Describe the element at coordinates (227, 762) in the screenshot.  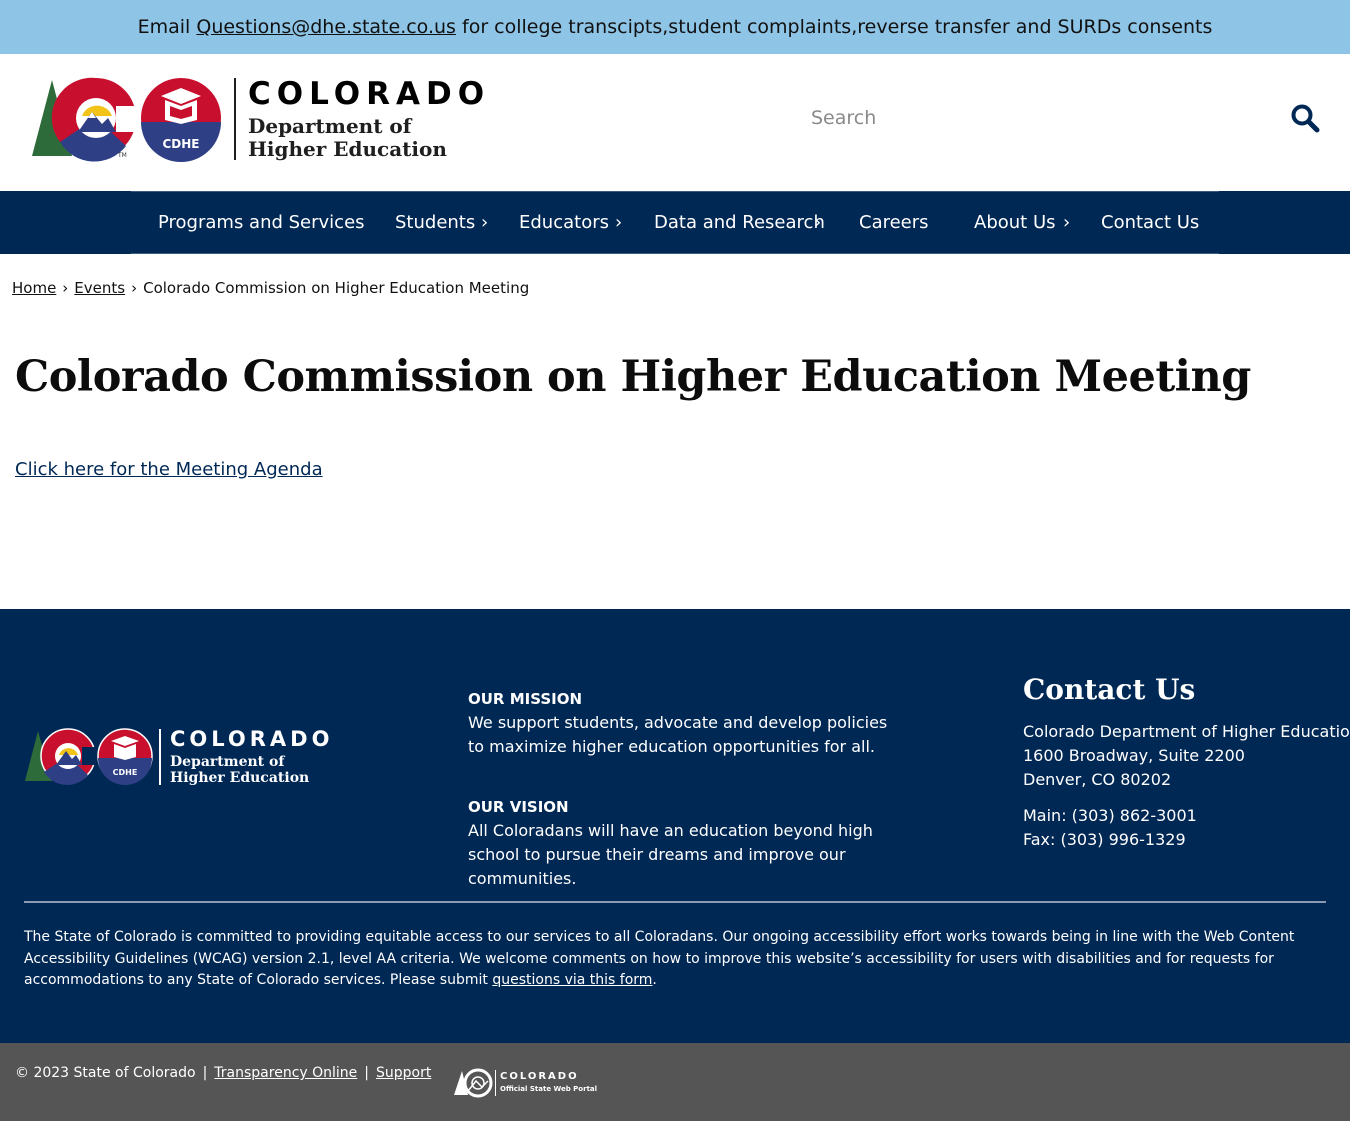
I see `footer-logo-dept-line1: Department of` at that location.